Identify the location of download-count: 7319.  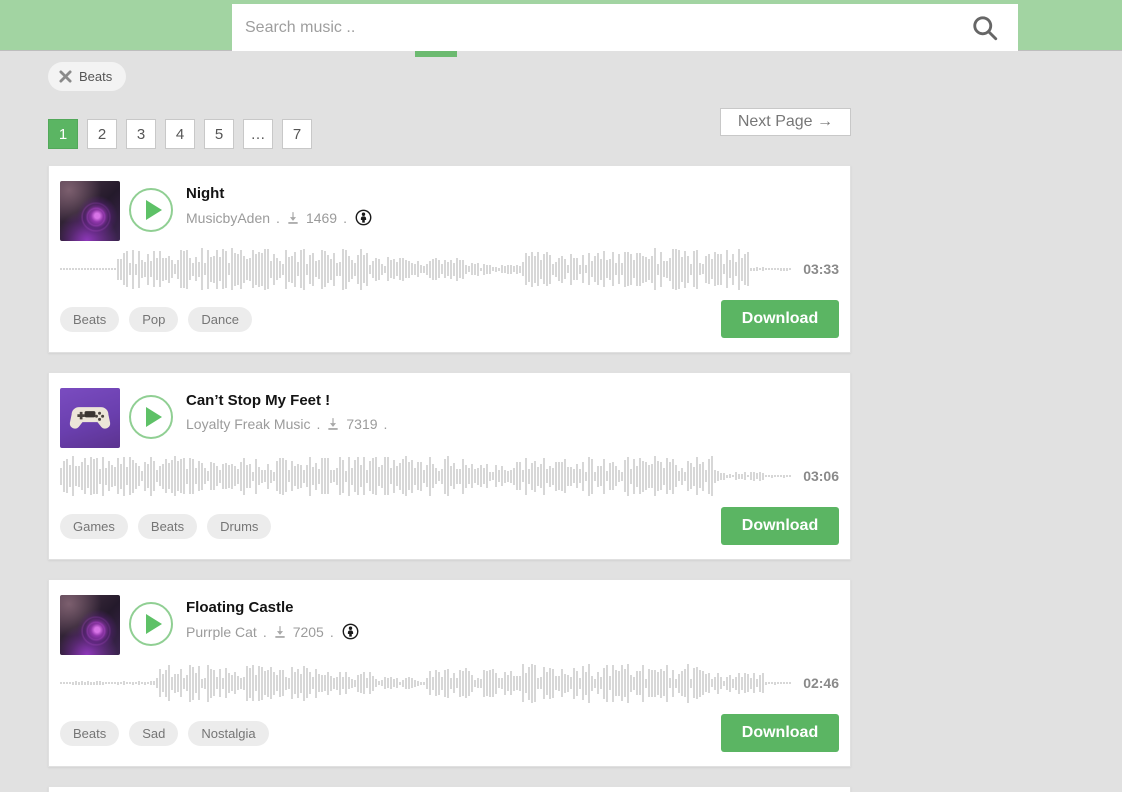
(362, 424).